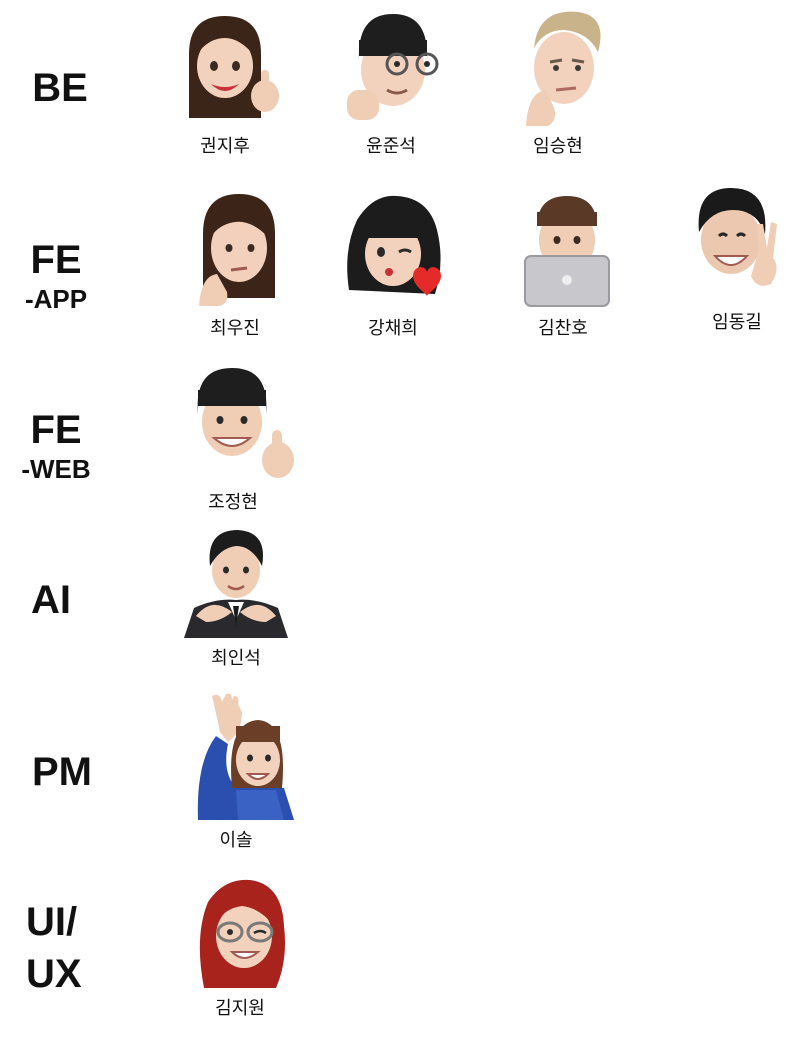 This screenshot has width=800, height=1040. Describe the element at coordinates (235, 328) in the screenshot. I see `member-name: 최우진` at that location.